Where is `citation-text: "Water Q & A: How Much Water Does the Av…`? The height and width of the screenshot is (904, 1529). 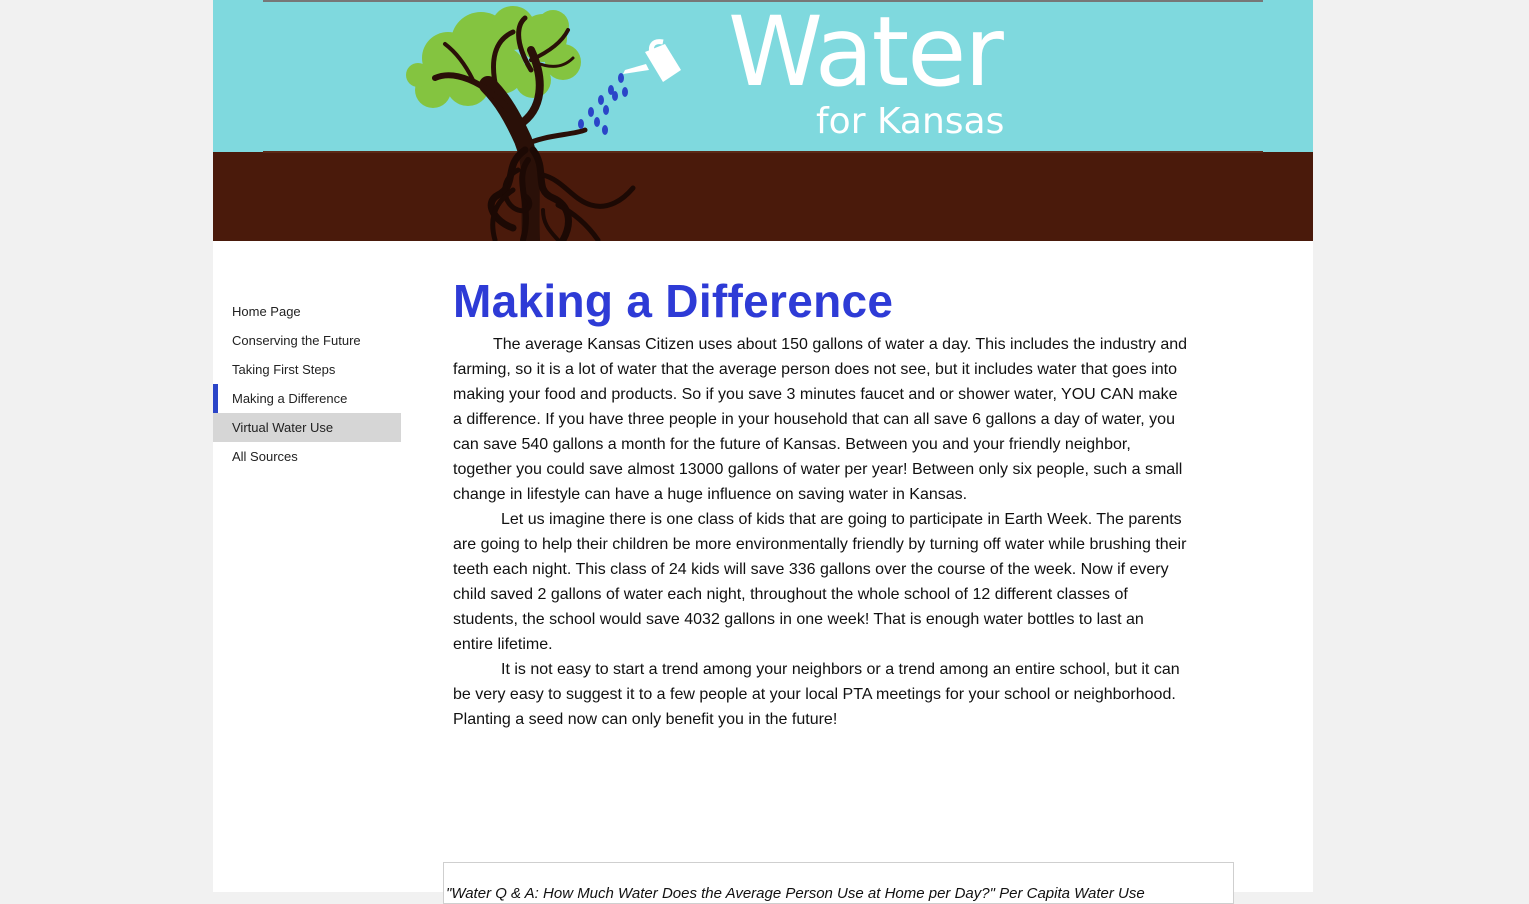 citation-text: "Water Q & A: How Much Water Does the Av… is located at coordinates (795, 893).